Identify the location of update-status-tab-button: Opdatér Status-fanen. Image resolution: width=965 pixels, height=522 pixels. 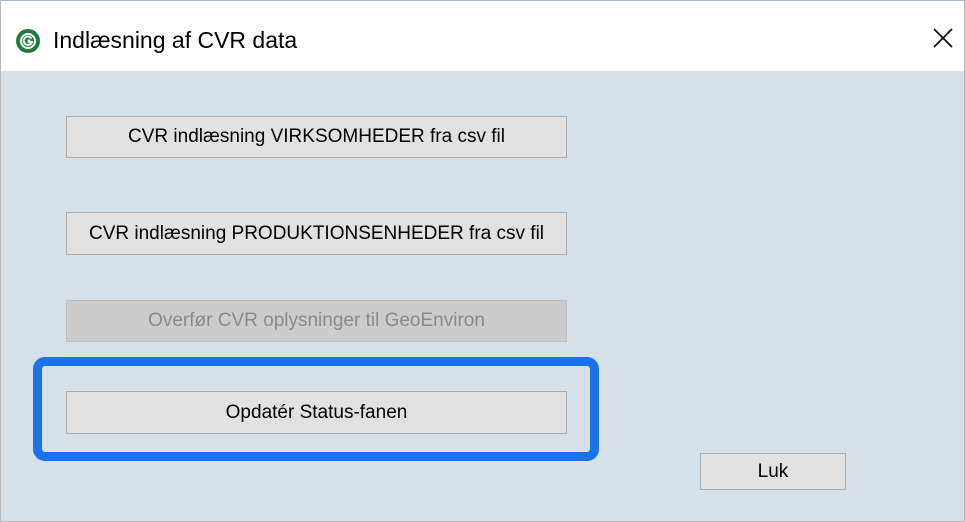
(316, 412).